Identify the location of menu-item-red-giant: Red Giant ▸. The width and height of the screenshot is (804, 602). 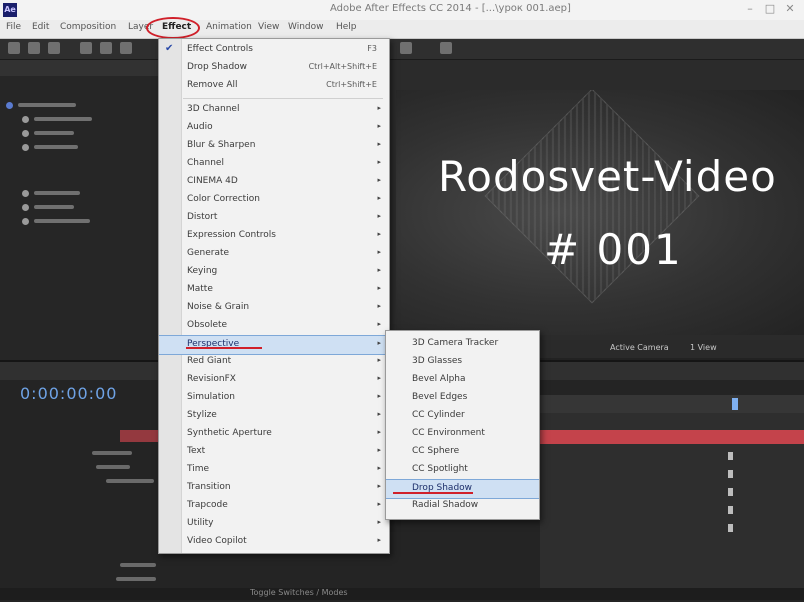
(274, 362).